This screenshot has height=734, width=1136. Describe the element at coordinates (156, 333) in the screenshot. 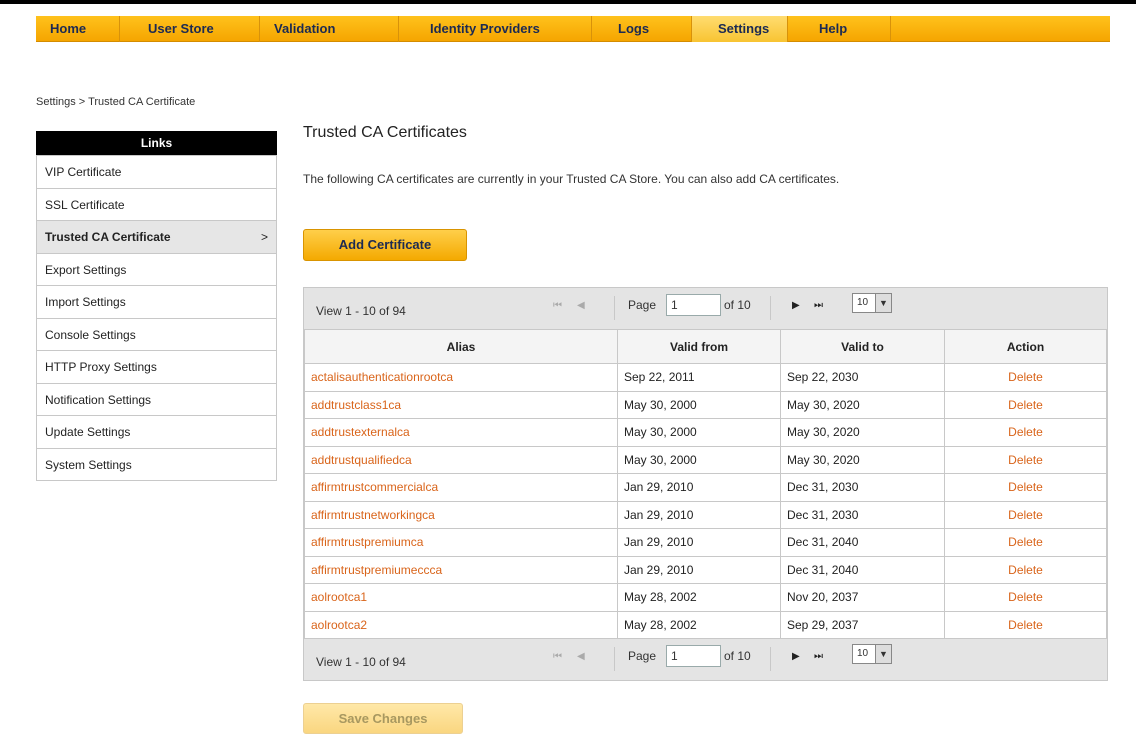

I see `sidebar-item-console-settings: Console Settings` at that location.